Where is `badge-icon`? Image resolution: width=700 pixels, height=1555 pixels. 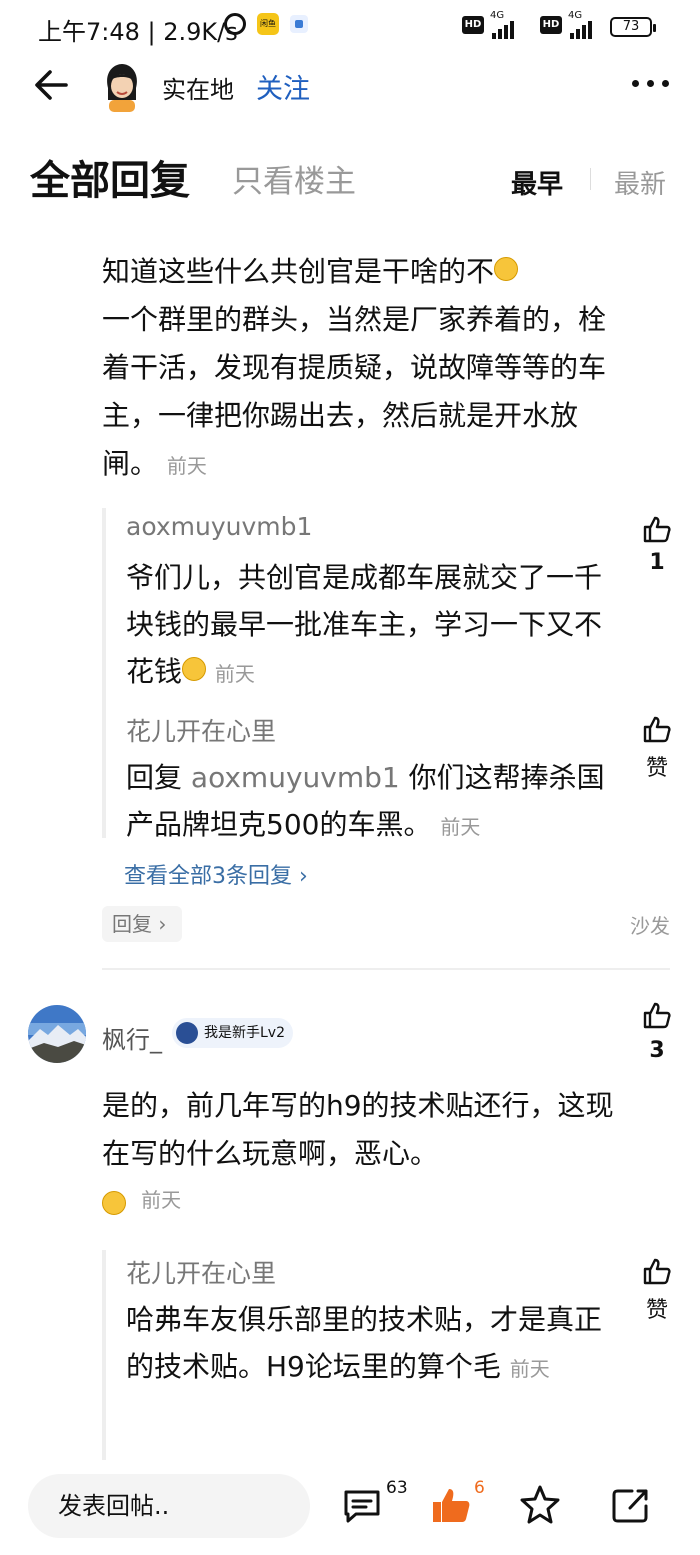
badge-icon is located at coordinates (187, 1033).